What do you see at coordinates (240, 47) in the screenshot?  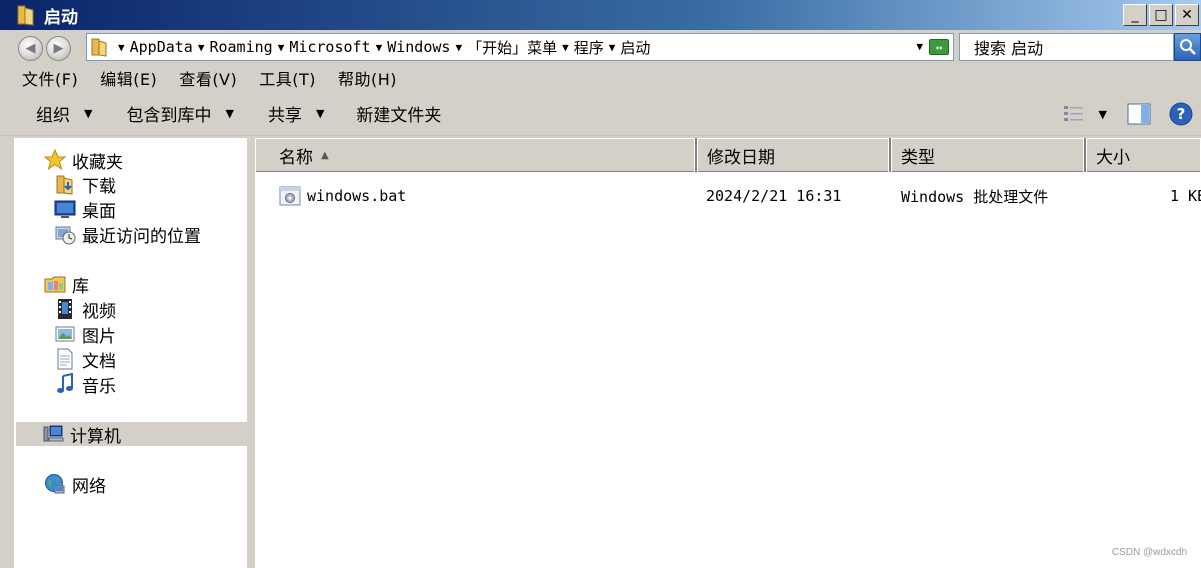 I see `breadcrumb-roaming: Roaming` at bounding box center [240, 47].